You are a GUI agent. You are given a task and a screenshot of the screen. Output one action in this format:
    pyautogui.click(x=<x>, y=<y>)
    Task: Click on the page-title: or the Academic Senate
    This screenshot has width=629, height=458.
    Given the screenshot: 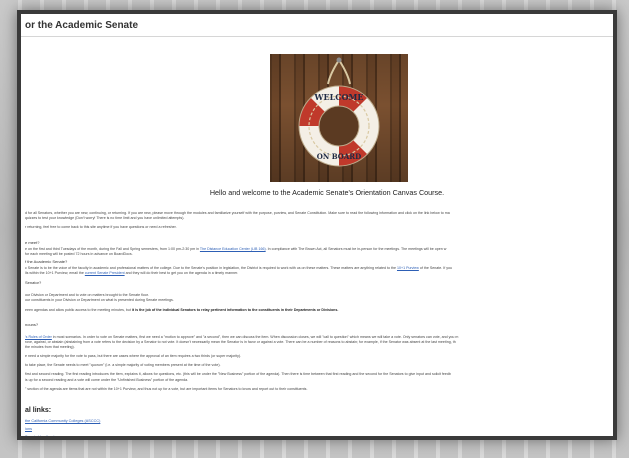 What is the action you would take?
    pyautogui.click(x=82, y=25)
    